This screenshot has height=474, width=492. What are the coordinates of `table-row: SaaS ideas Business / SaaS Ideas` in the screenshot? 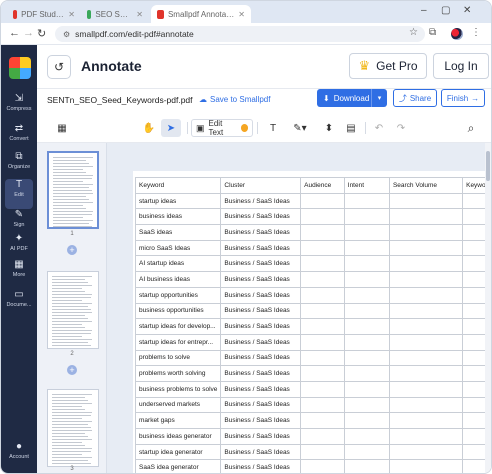 It's located at (312, 232).